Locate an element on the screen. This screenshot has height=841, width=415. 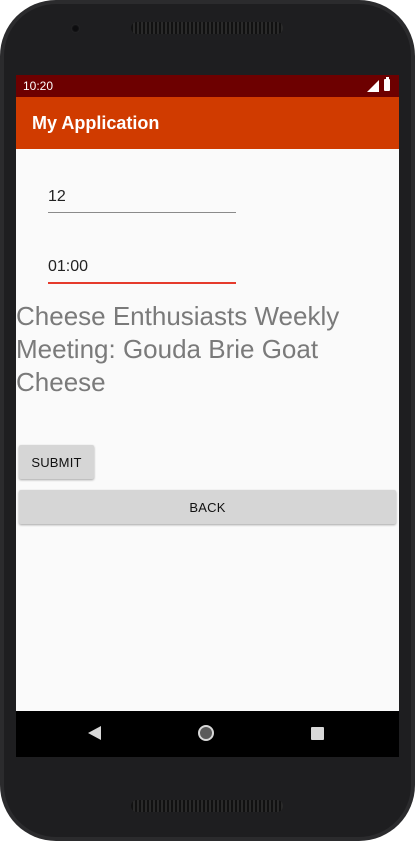
bottom-speaker-grille is located at coordinates (207, 806).